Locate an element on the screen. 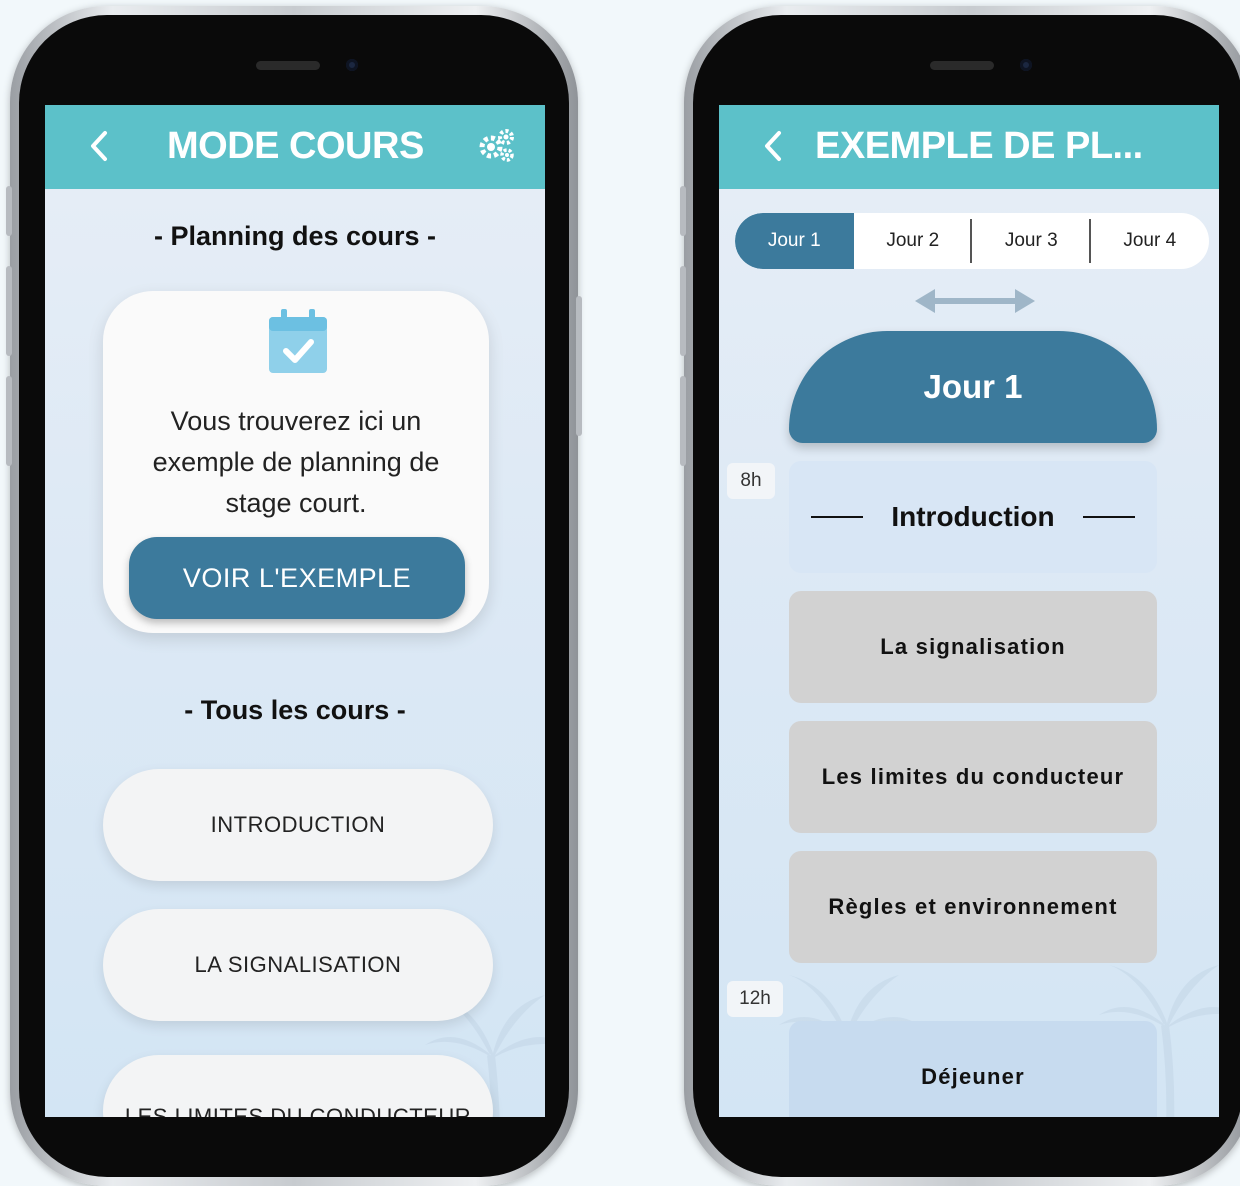 Image resolution: width=1240 pixels, height=1186 pixels. tab-jour-3: Jour 3 is located at coordinates (1031, 241).